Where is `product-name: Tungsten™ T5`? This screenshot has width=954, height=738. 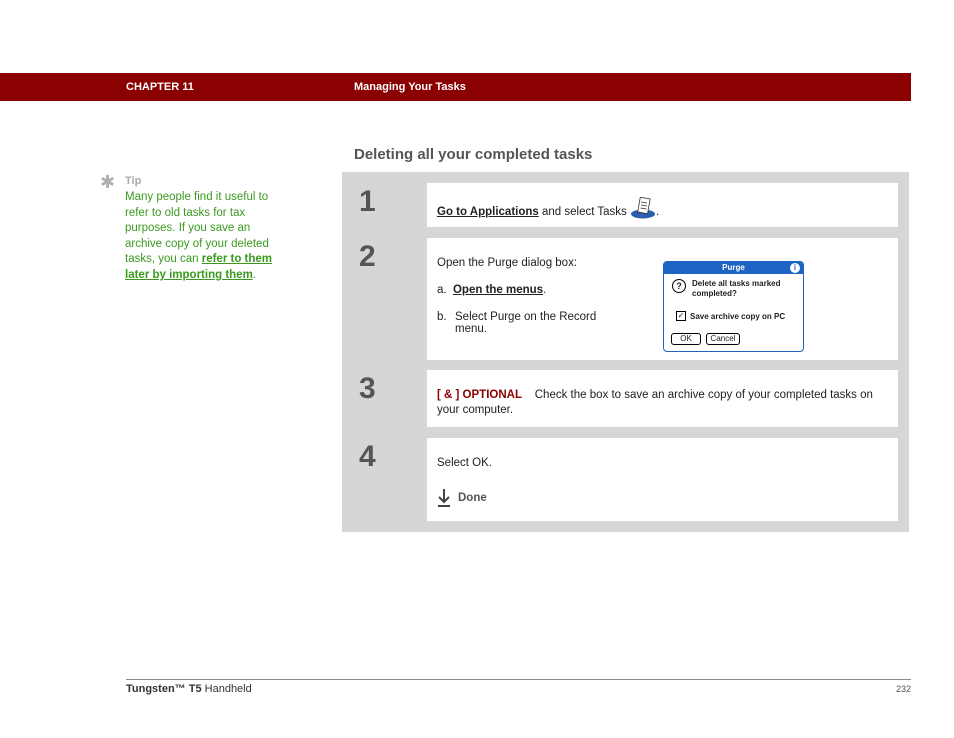
product-name: Tungsten™ T5 is located at coordinates (164, 689).